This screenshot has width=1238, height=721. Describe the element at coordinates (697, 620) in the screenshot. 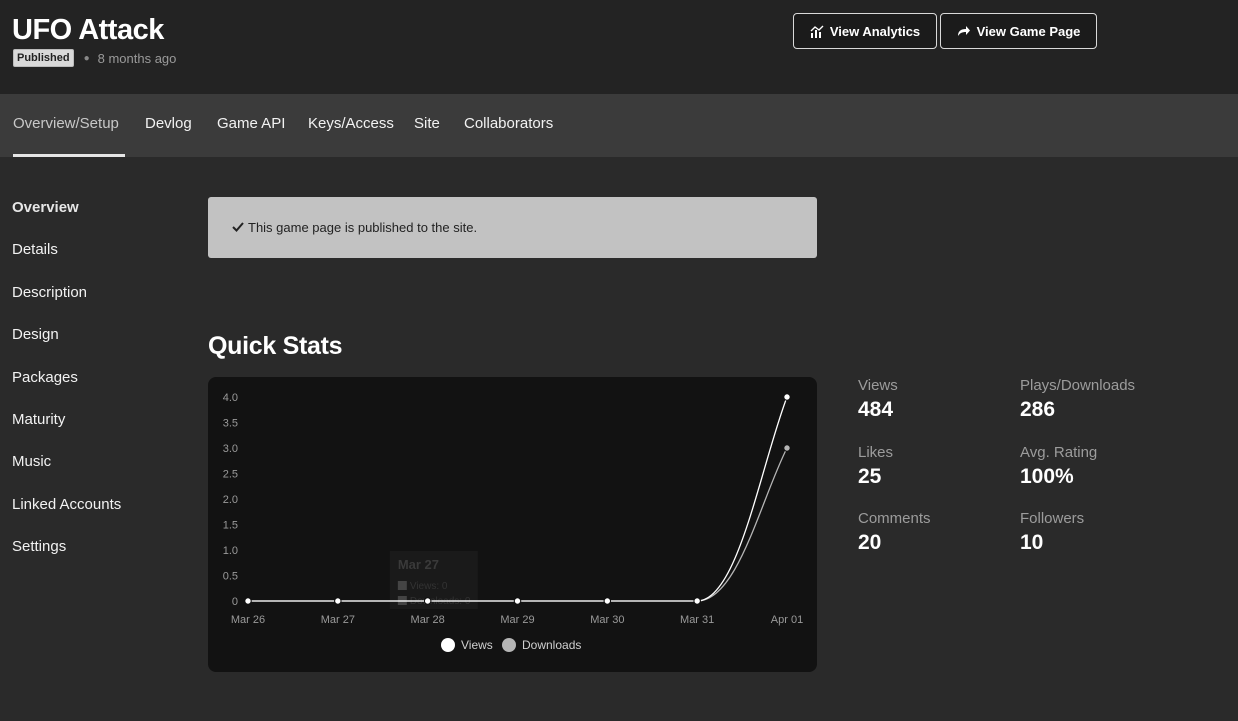

I see `x-tick-label: Mar 31` at that location.